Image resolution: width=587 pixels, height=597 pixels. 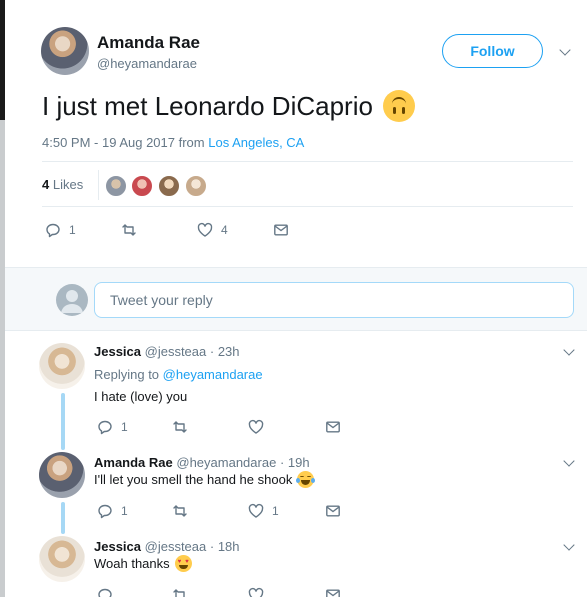 I want to click on reply-text-body: Woah thanks, so click(x=132, y=563).